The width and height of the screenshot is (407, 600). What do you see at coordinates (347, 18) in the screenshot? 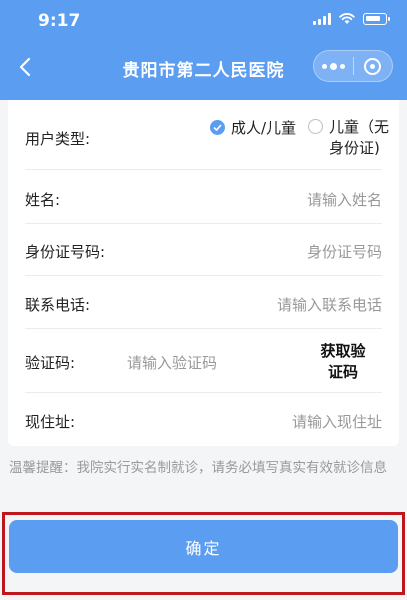
I see `wifi-icon` at bounding box center [347, 18].